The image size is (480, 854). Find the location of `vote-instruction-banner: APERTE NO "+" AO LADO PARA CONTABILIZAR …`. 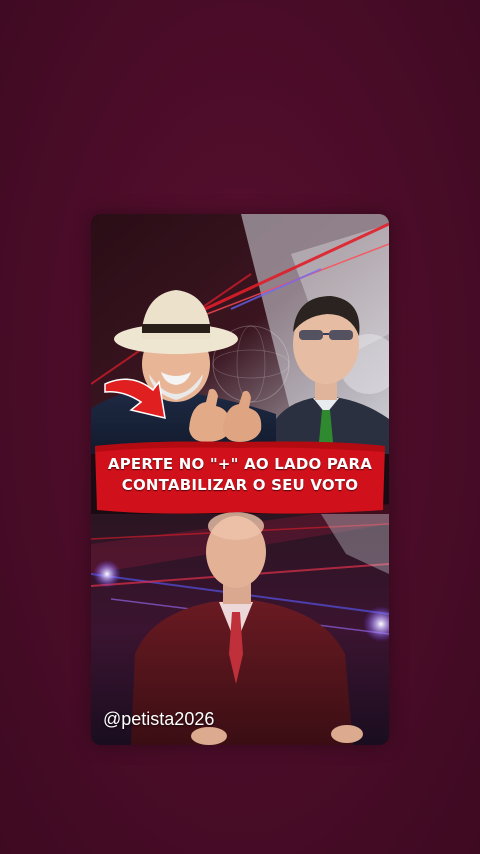

vote-instruction-banner: APERTE NO "+" AO LADO PARA CONTABILIZAR … is located at coordinates (240, 475).